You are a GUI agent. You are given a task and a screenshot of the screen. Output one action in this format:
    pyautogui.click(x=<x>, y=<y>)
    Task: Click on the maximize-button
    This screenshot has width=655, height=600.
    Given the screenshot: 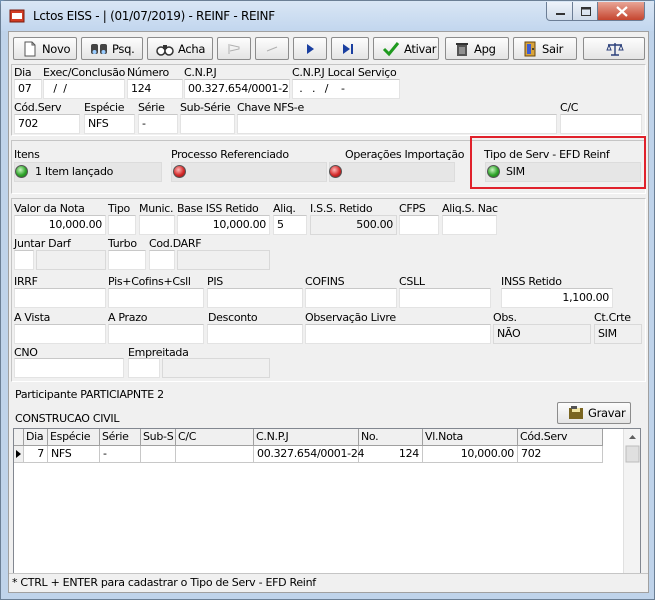 What is the action you would take?
    pyautogui.click(x=585, y=11)
    